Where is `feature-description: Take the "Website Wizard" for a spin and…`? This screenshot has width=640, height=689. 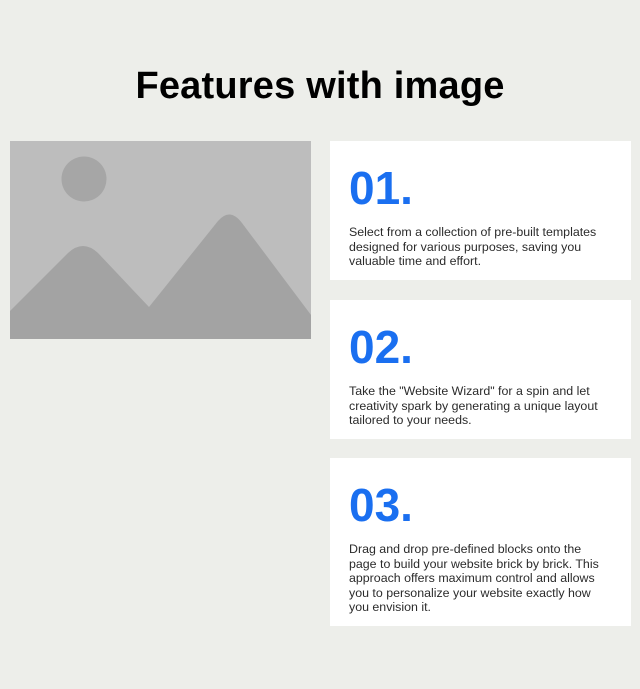 feature-description: Take the "Website Wizard" for a spin and… is located at coordinates (473, 405).